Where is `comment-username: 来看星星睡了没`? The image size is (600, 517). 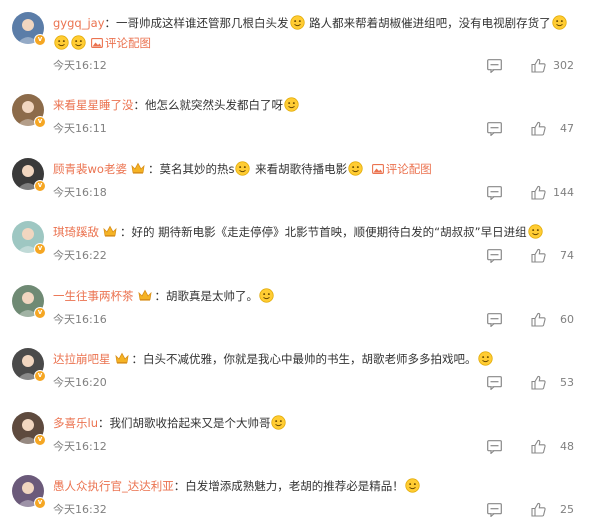
comment-username: 来看星星睡了没 is located at coordinates (93, 105).